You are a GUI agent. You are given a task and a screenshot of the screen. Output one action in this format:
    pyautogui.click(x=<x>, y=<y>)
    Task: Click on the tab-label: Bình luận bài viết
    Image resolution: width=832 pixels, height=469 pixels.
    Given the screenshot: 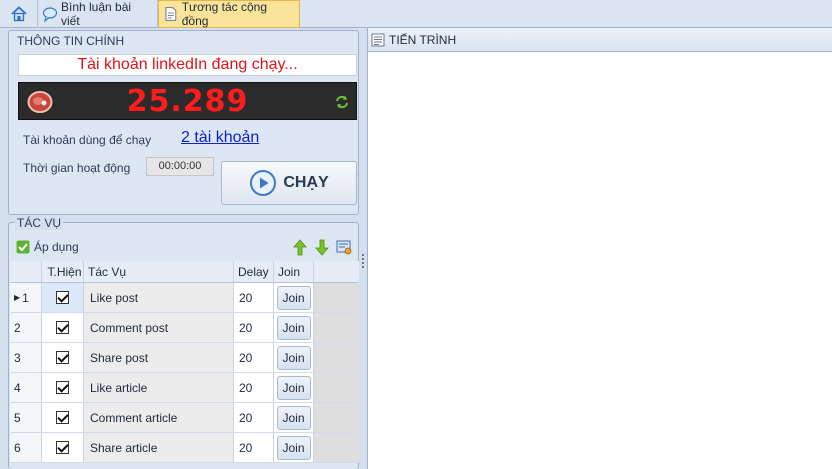 What is the action you would take?
    pyautogui.click(x=96, y=14)
    